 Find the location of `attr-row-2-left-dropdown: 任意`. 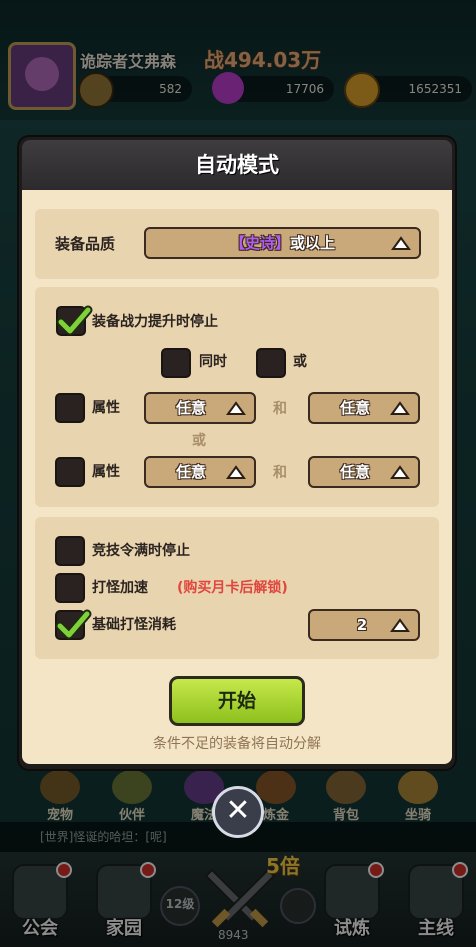

attr-row-2-left-dropdown: 任意 is located at coordinates (200, 472).